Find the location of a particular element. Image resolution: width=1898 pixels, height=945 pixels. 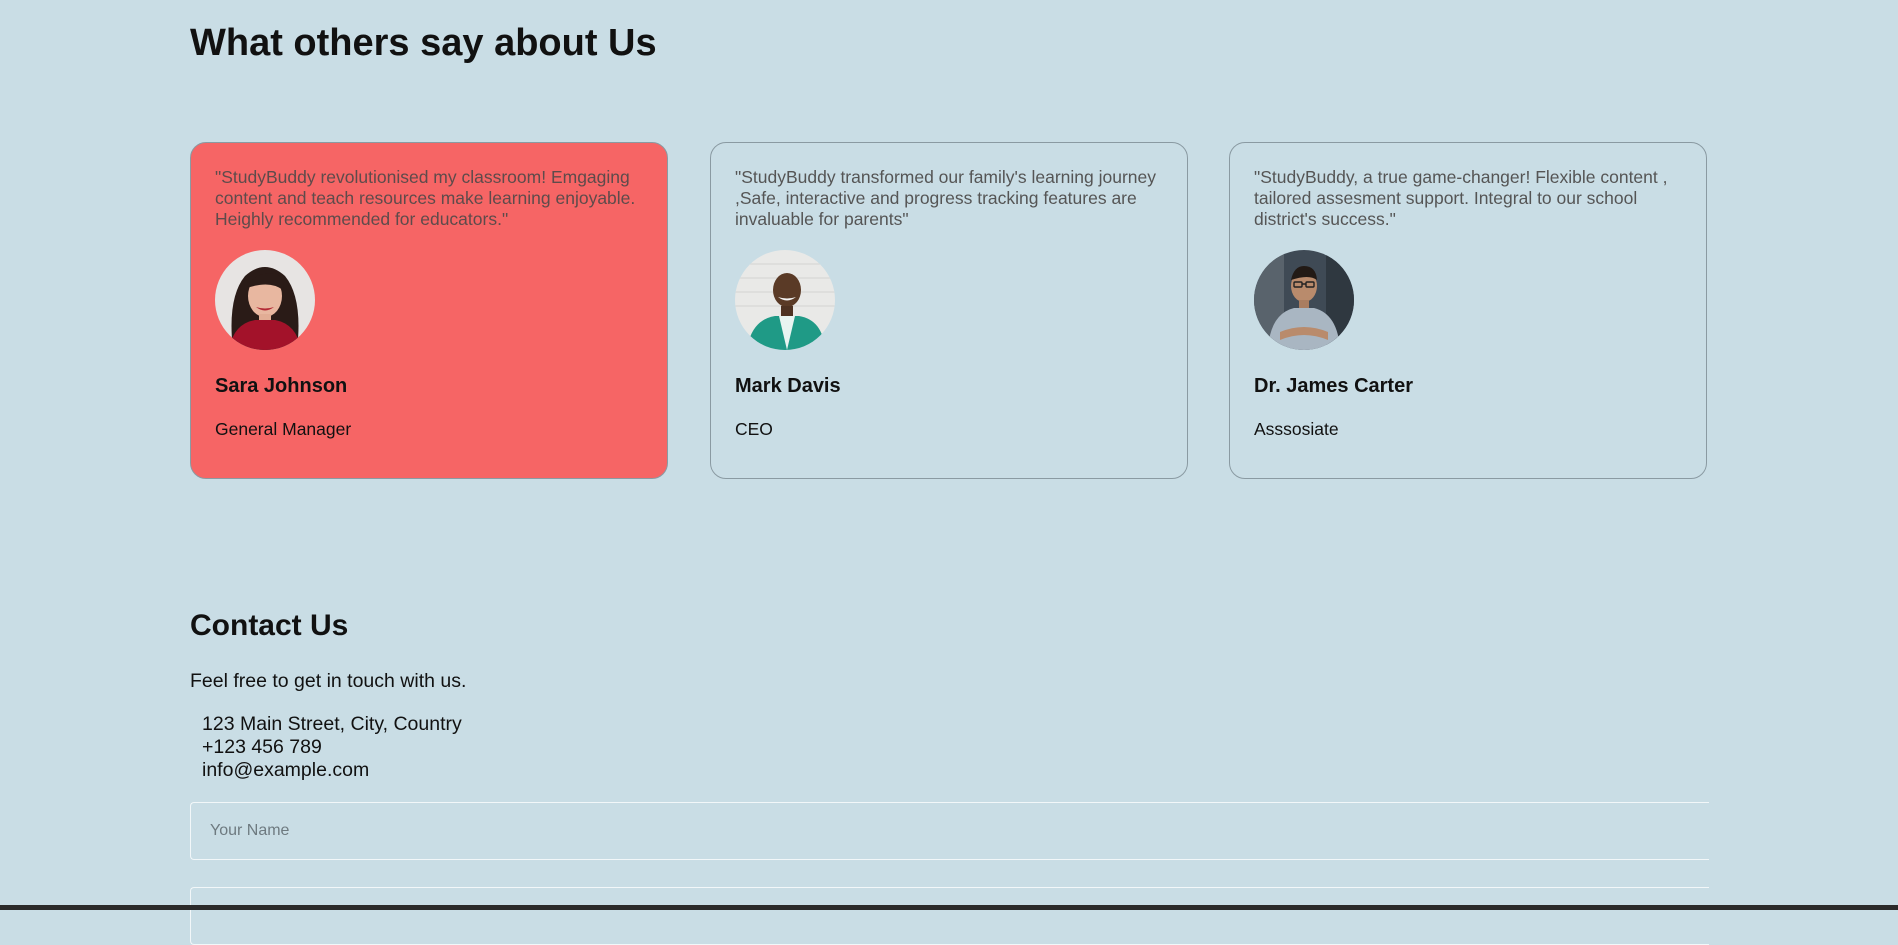

testimonial-name: Dr. James Carter is located at coordinates (1333, 386).